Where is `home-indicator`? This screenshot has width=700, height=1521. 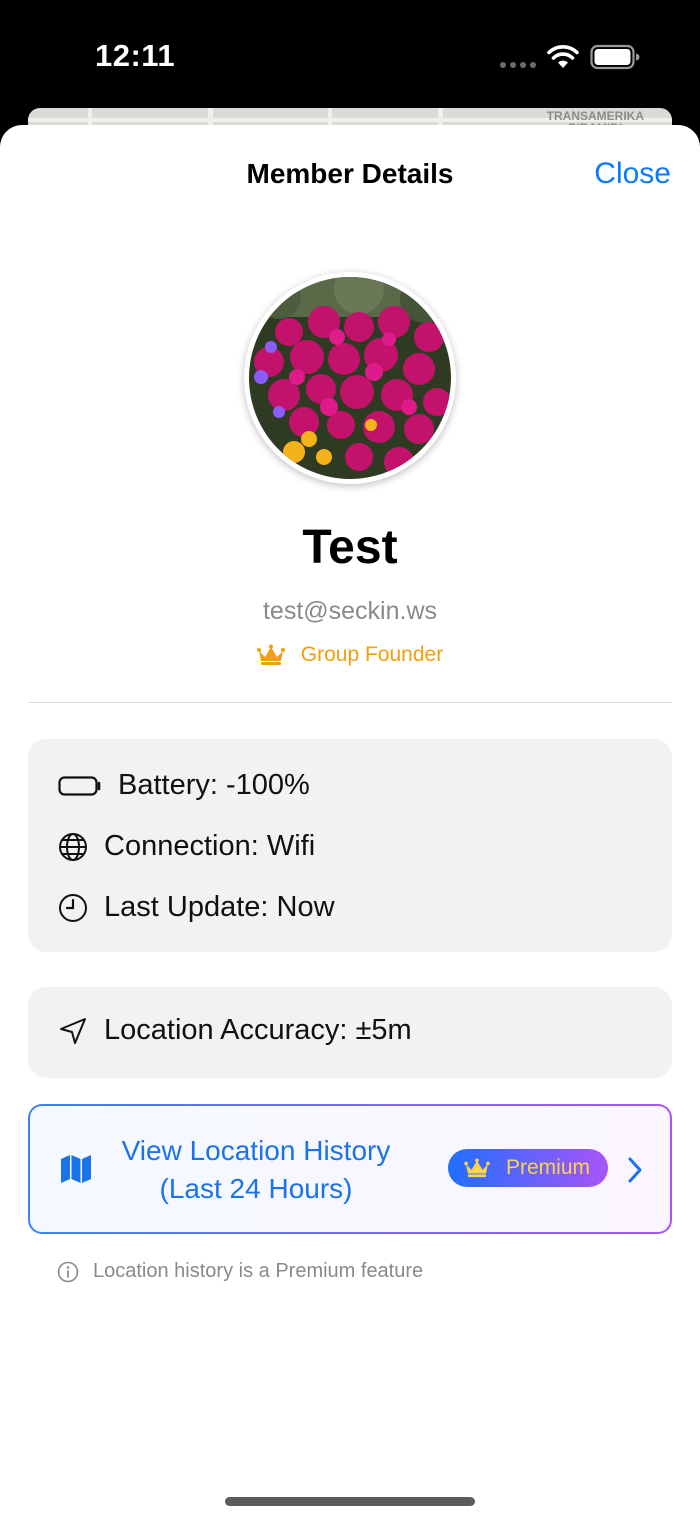 home-indicator is located at coordinates (350, 1501).